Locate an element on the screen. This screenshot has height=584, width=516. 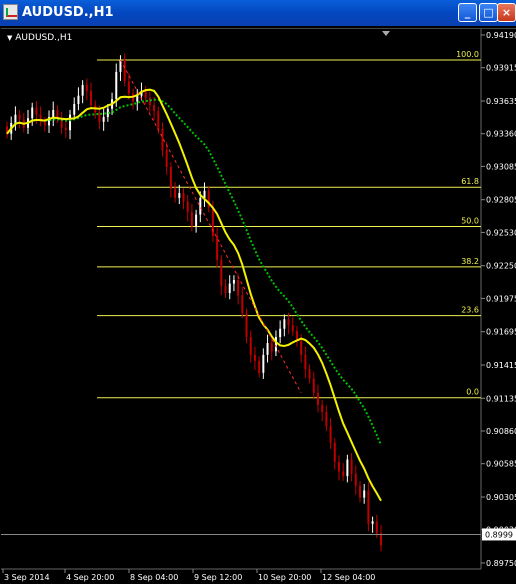
price-tick-label: 0.90305 is located at coordinates (501, 497).